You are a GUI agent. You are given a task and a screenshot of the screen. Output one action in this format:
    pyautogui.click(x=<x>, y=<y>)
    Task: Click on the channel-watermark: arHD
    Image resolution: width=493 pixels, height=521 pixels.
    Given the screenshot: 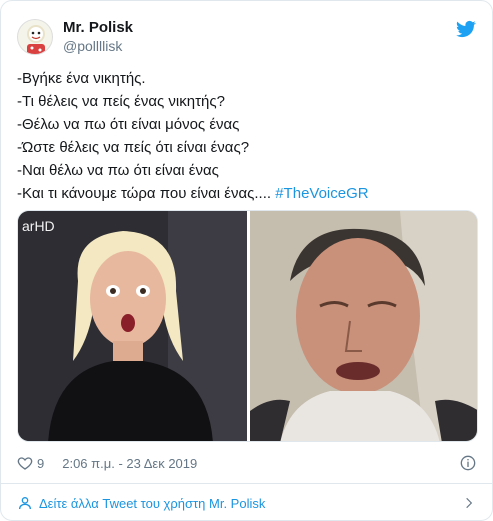 What is the action you would take?
    pyautogui.click(x=38, y=226)
    